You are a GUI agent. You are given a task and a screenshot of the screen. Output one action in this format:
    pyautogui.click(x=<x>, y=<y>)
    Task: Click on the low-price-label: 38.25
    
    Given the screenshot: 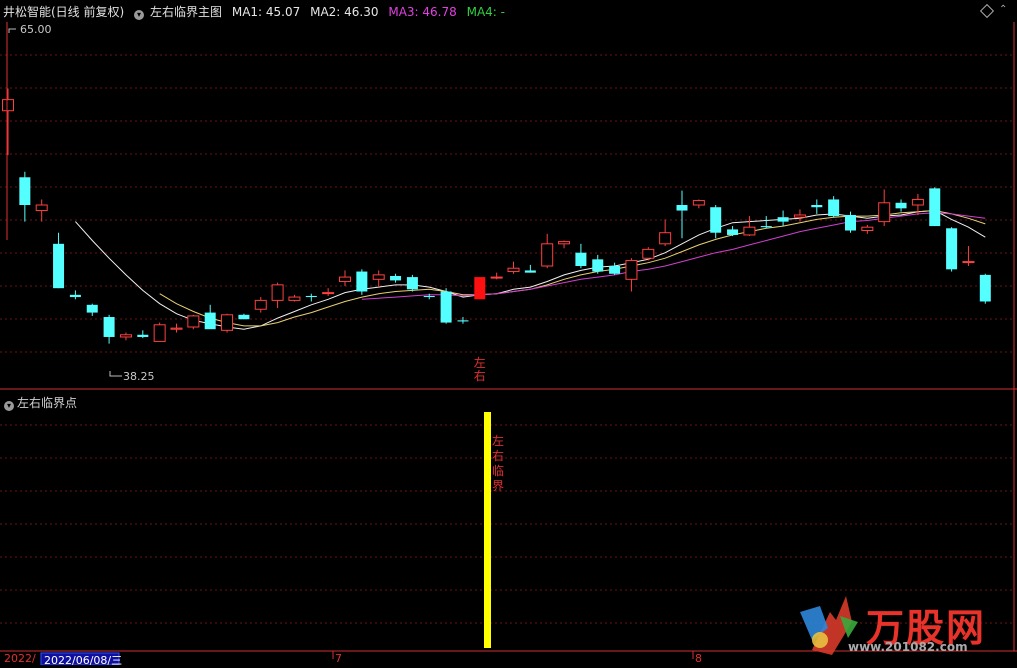 What is the action you would take?
    pyautogui.click(x=139, y=376)
    